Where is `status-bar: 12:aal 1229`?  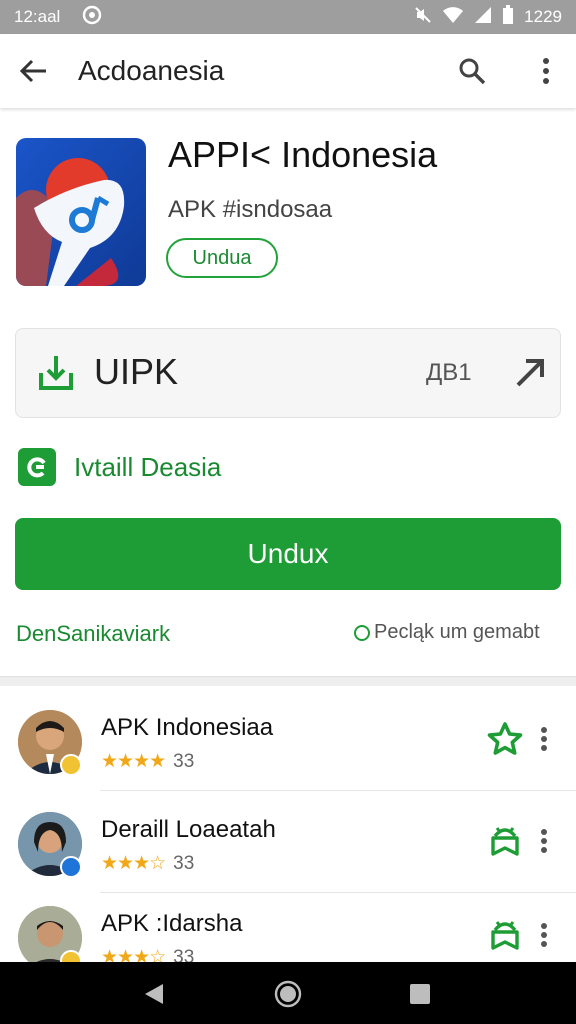
status-bar: 12:aal 1229 is located at coordinates (288, 17).